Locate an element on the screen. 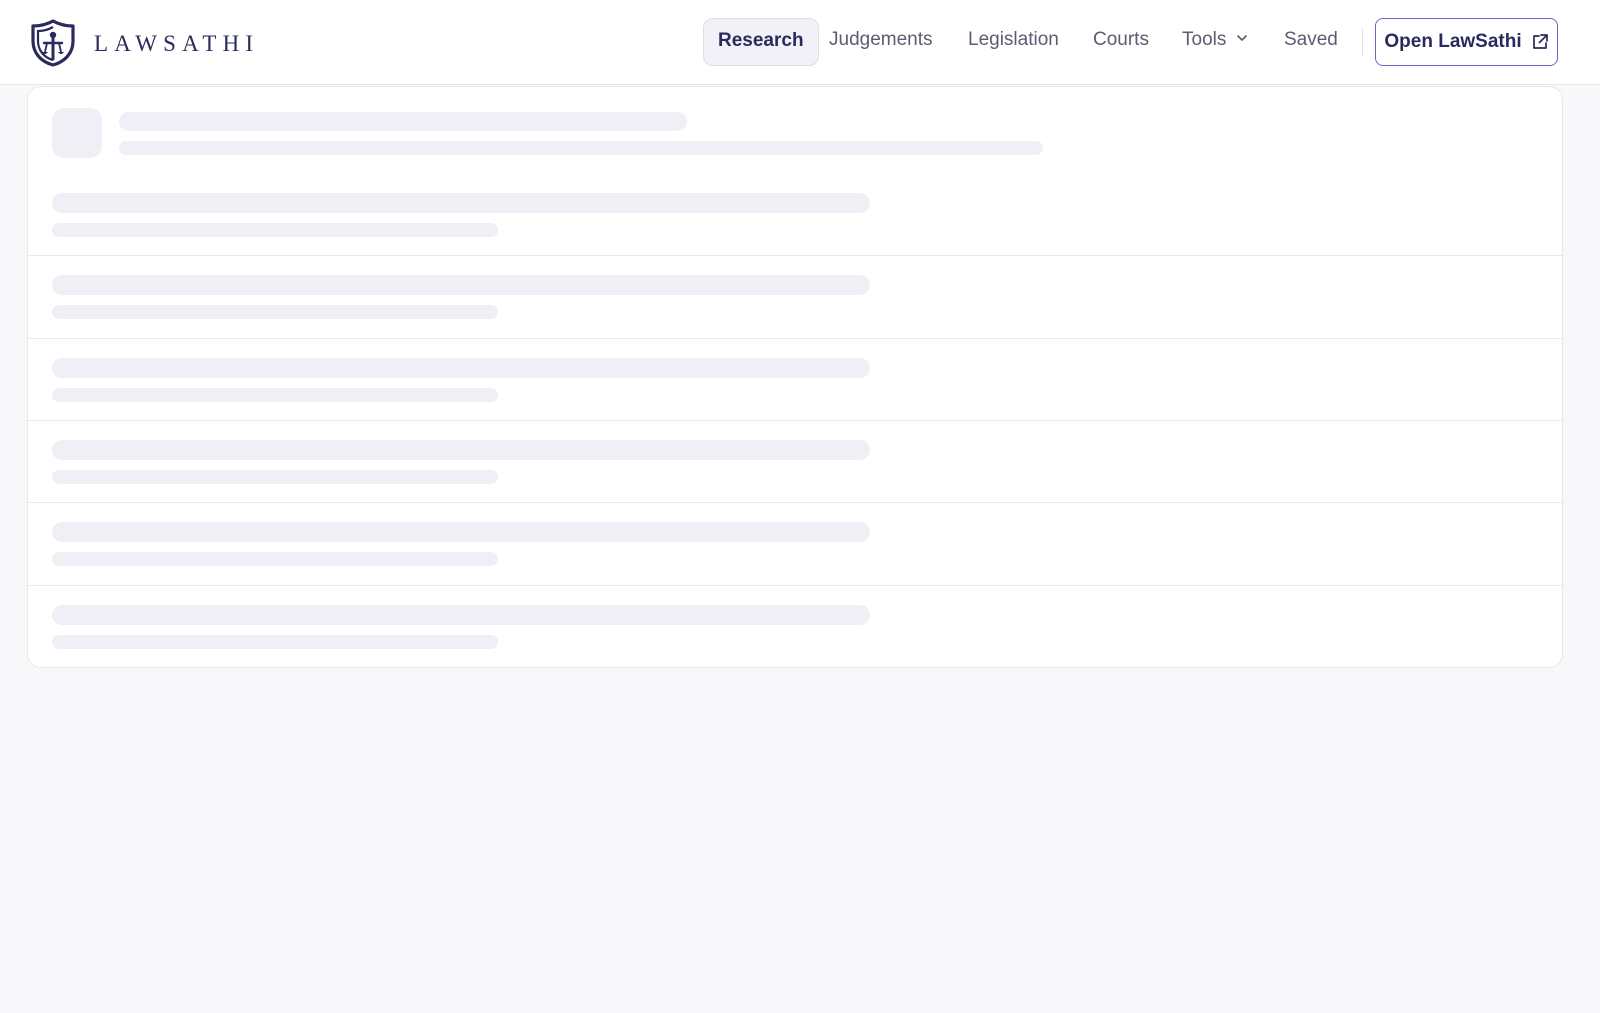 The height and width of the screenshot is (1013, 1600). nav-item-judgements: Judgements is located at coordinates (881, 42).